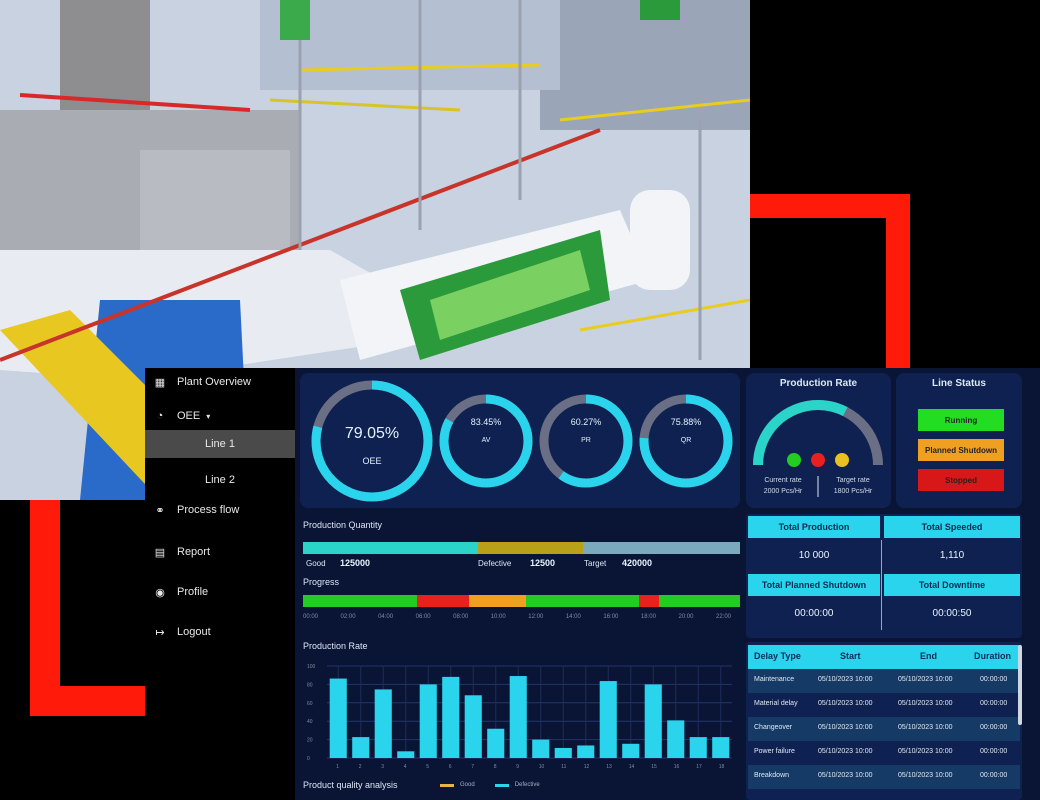 This screenshot has width=1040, height=800. What do you see at coordinates (382, 767) in the screenshot?
I see `x-tick-label: 3` at bounding box center [382, 767].